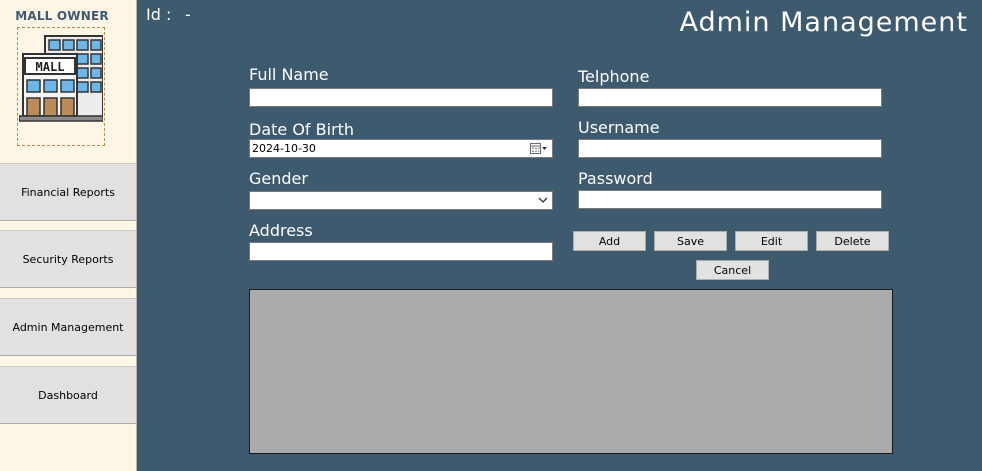 The height and width of the screenshot is (471, 982). I want to click on svg-text: MALL, so click(50, 67).